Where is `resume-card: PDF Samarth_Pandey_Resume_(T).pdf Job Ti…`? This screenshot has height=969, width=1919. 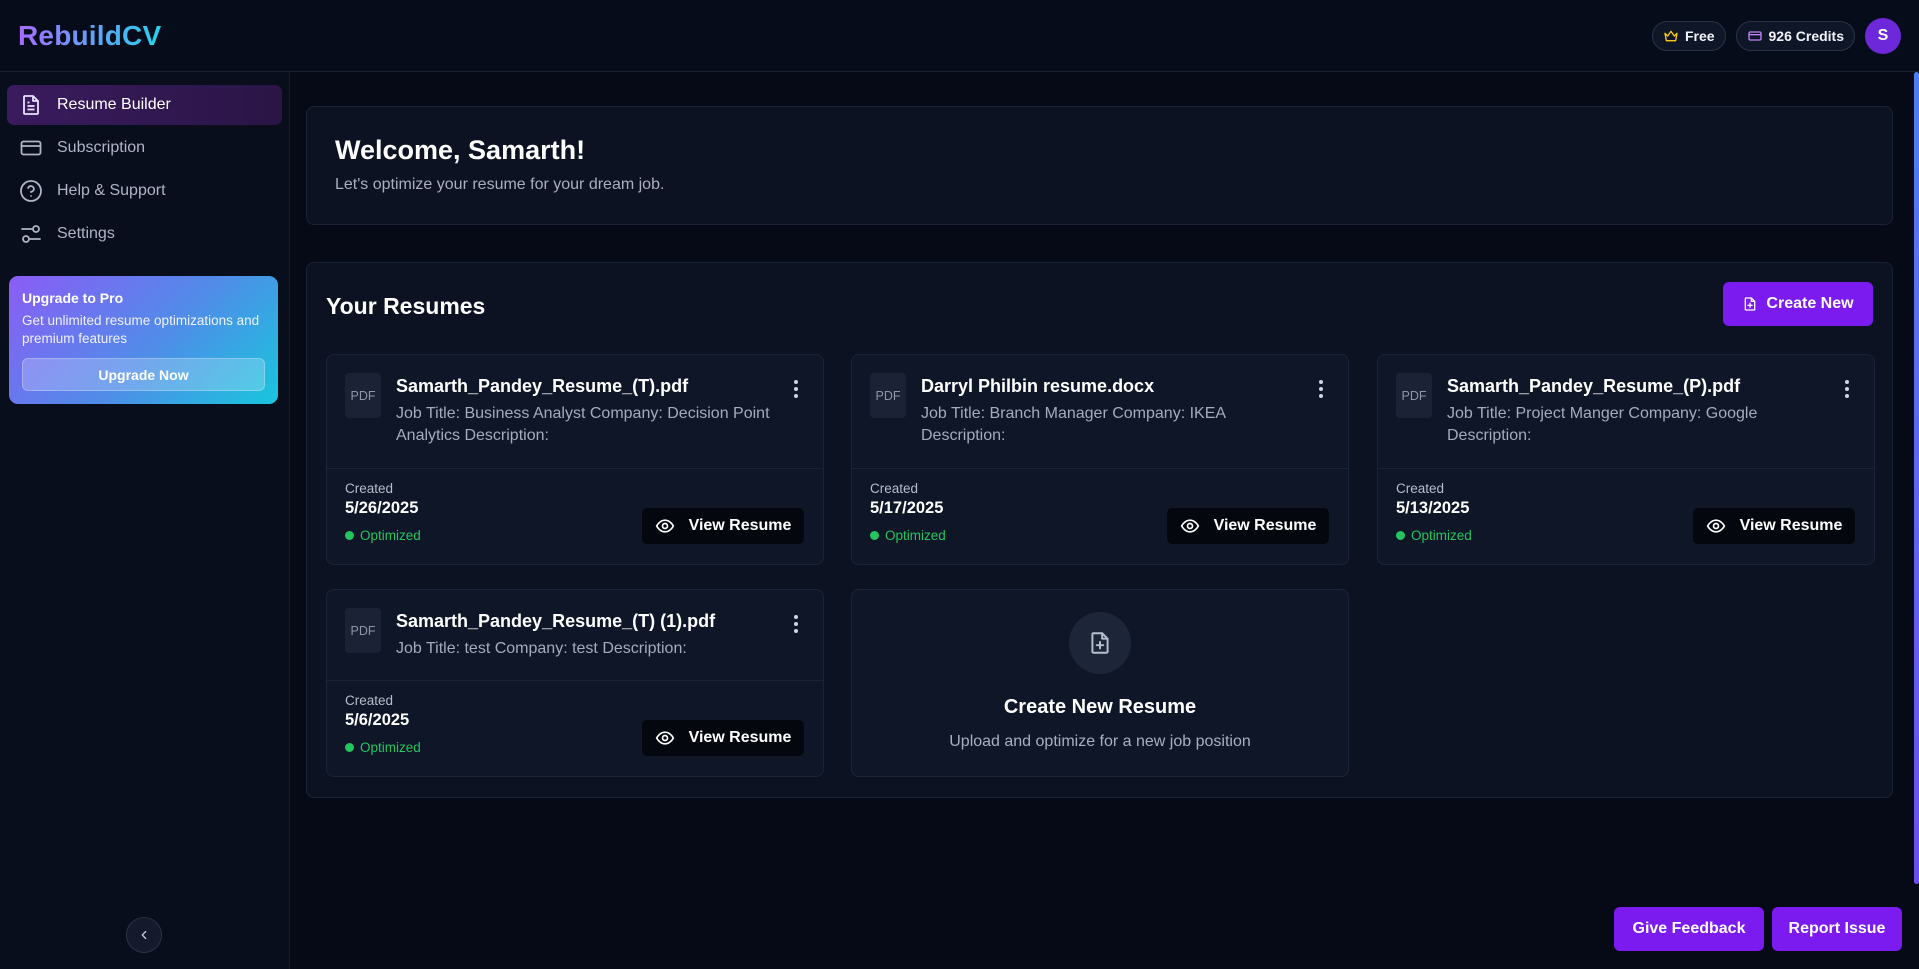 resume-card: PDF Samarth_Pandey_Resume_(T).pdf Job Ti… is located at coordinates (575, 459).